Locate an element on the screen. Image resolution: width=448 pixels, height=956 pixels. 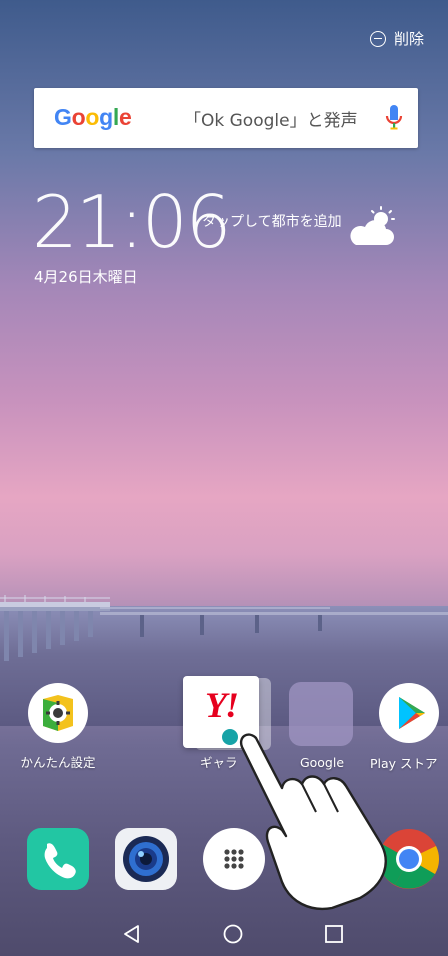
home-icon is located at coordinates (233, 934).